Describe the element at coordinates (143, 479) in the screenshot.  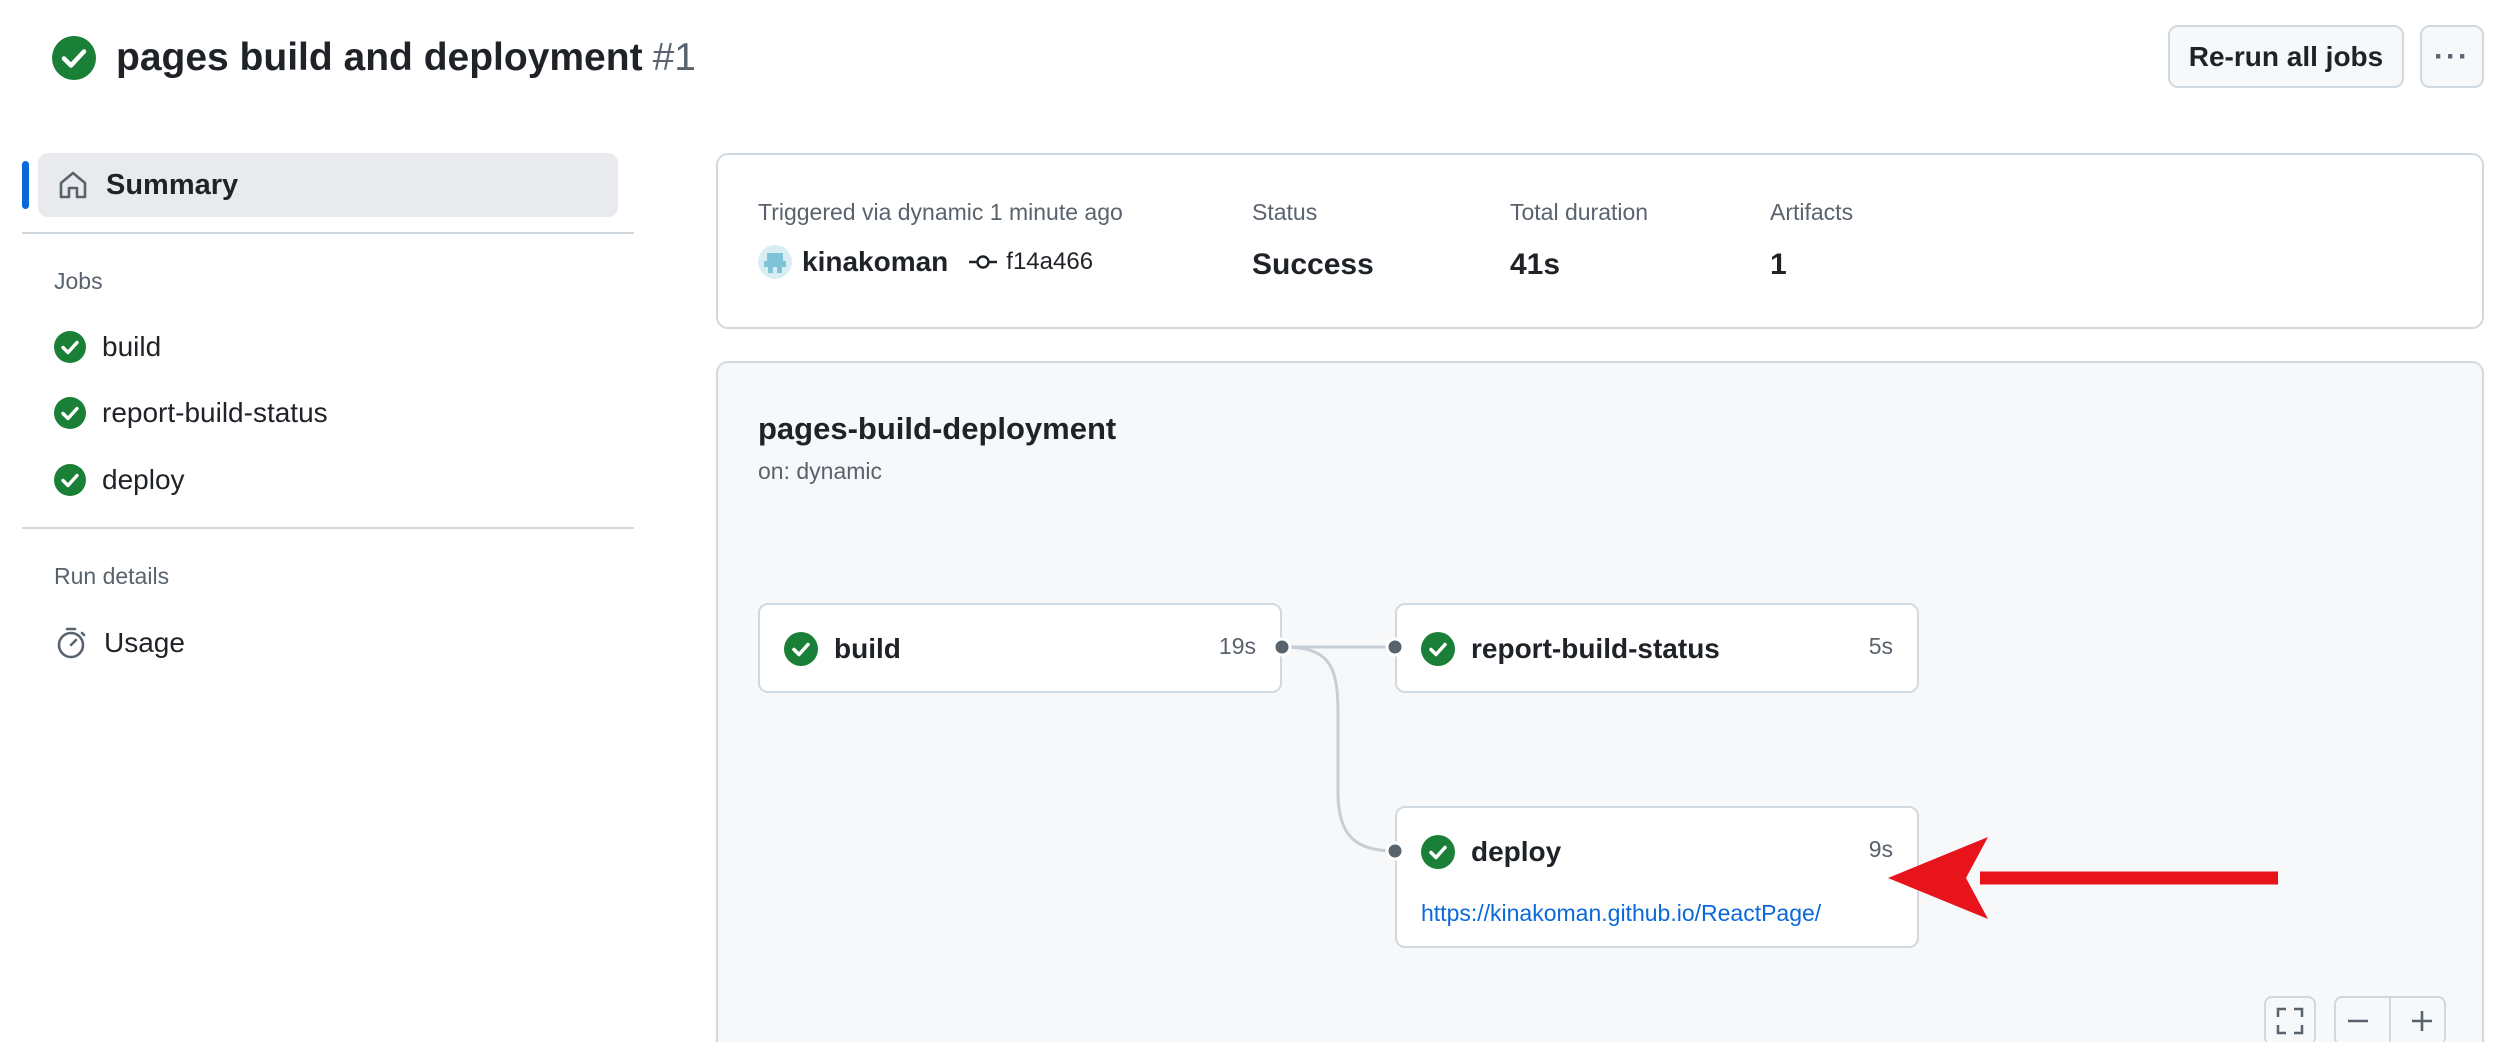
I see `sidebar-job-label: deploy` at that location.